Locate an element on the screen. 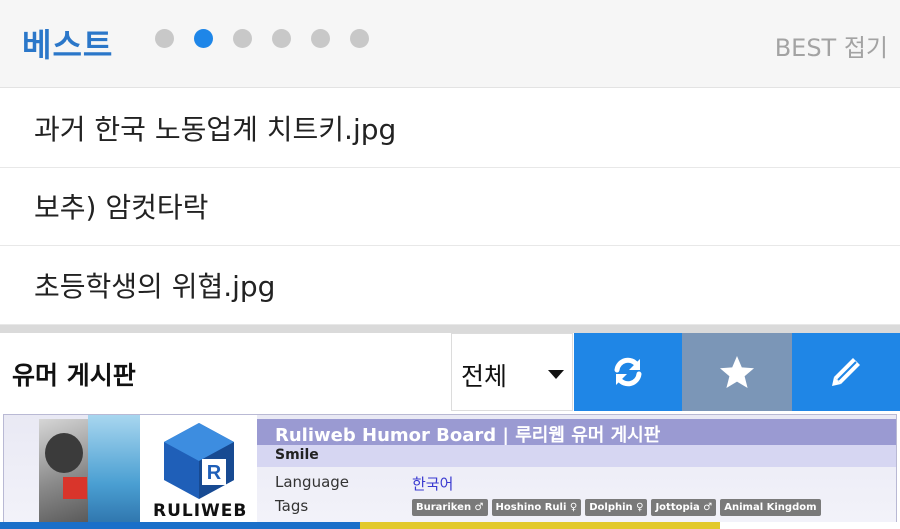 The height and width of the screenshot is (529, 900). best-item-label: 과거 한국 노동업계 치트키.jpg is located at coordinates (215, 129).